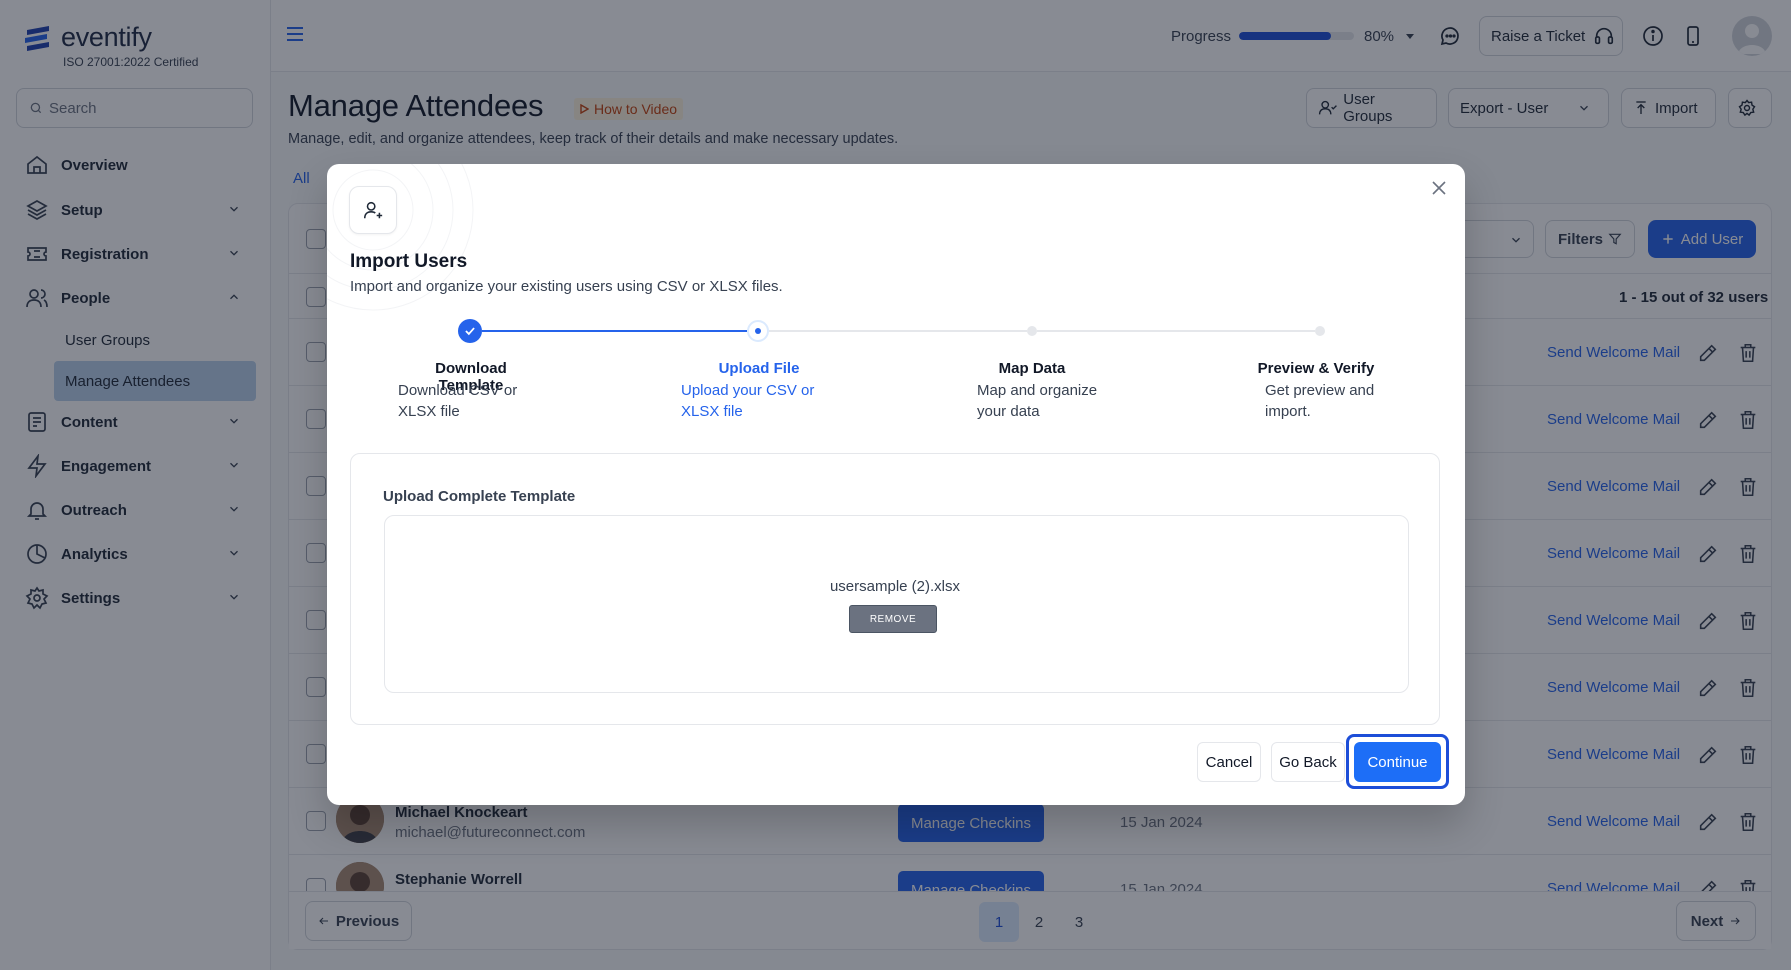 This screenshot has height=970, width=1791. What do you see at coordinates (712, 411) in the screenshot?
I see `step-2-desc-line2: XLSX file` at bounding box center [712, 411].